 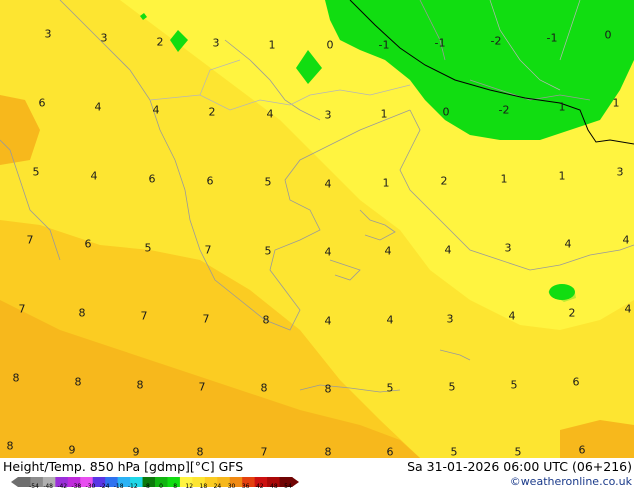 What do you see at coordinates (14, 482) in the screenshot?
I see `scale-arrow-left` at bounding box center [14, 482].